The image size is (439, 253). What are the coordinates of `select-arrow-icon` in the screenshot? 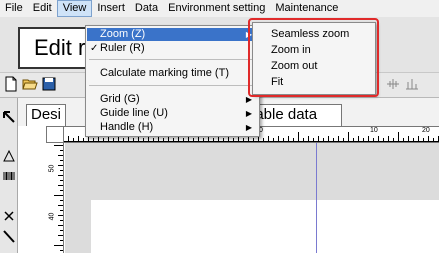 It's located at (9, 118).